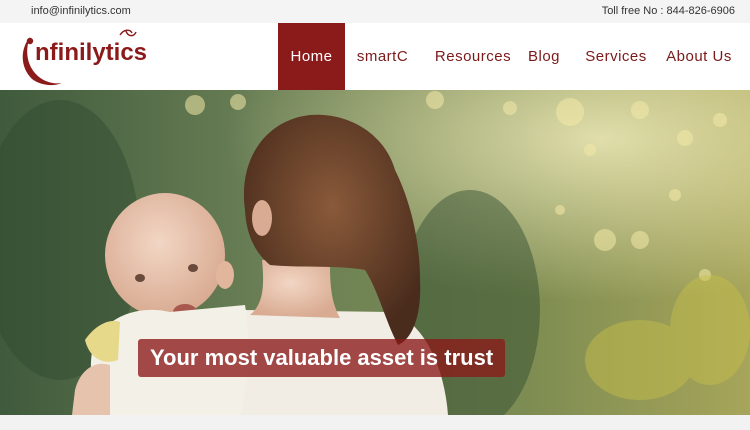 The image size is (750, 430). Describe the element at coordinates (473, 56) in the screenshot. I see `nav-item-resources: Resources` at that location.